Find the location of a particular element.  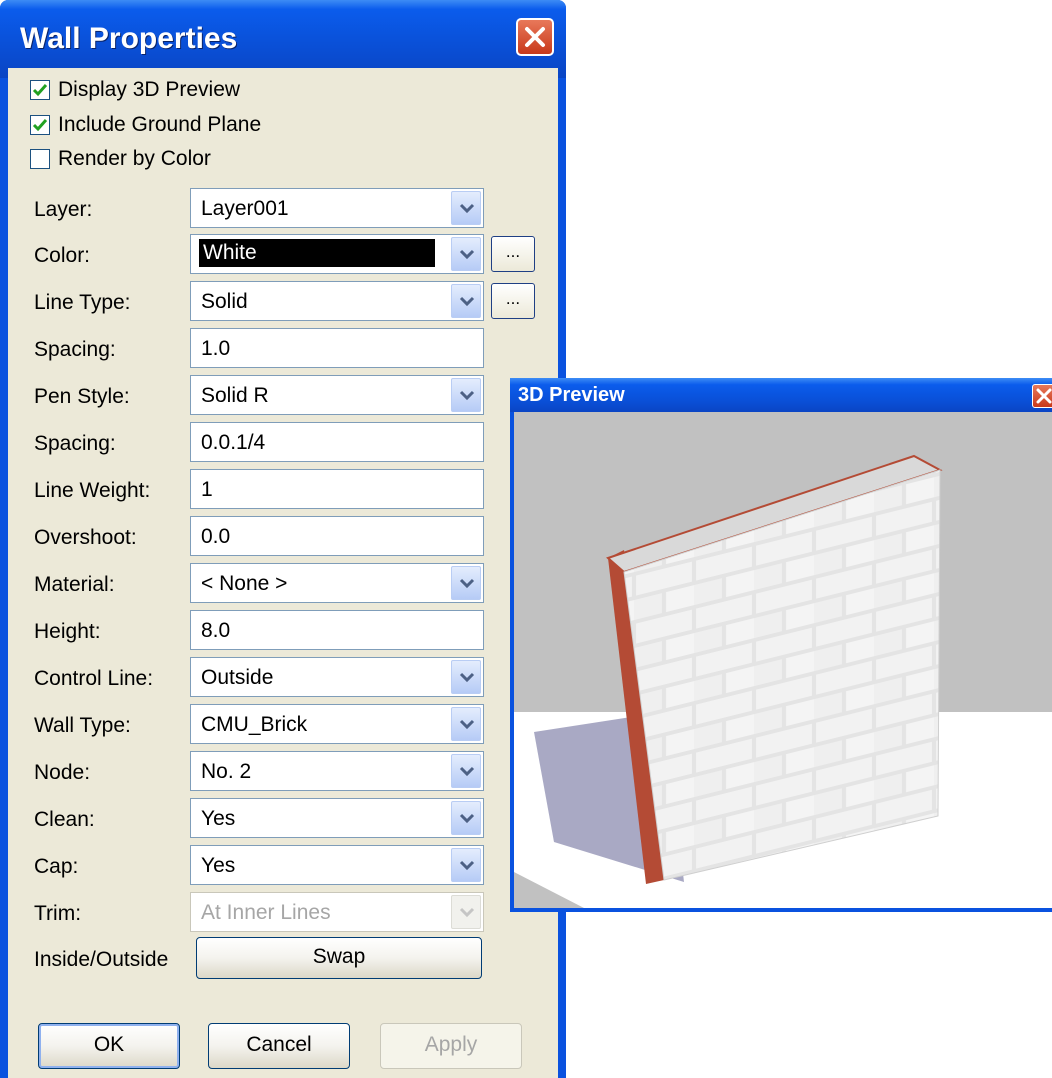

pen-style-dropdown-button is located at coordinates (466, 395).